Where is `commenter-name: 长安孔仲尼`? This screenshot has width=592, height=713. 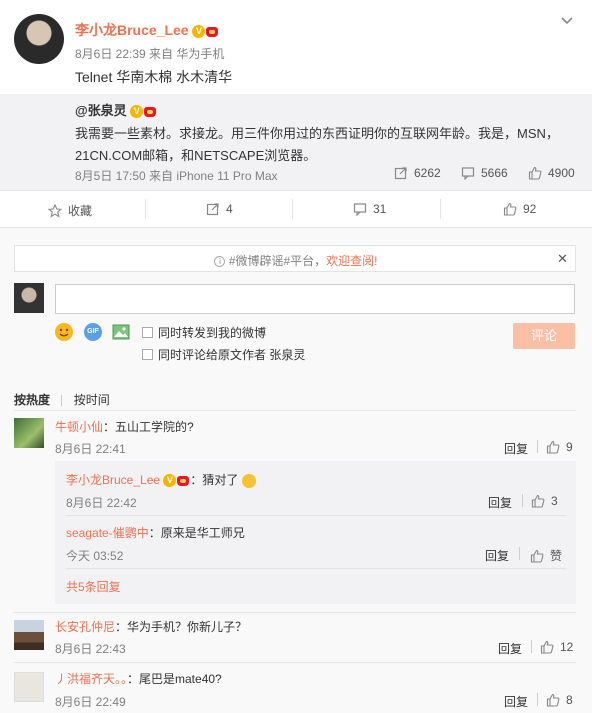 commenter-name: 长安孔仲尼 is located at coordinates (85, 627).